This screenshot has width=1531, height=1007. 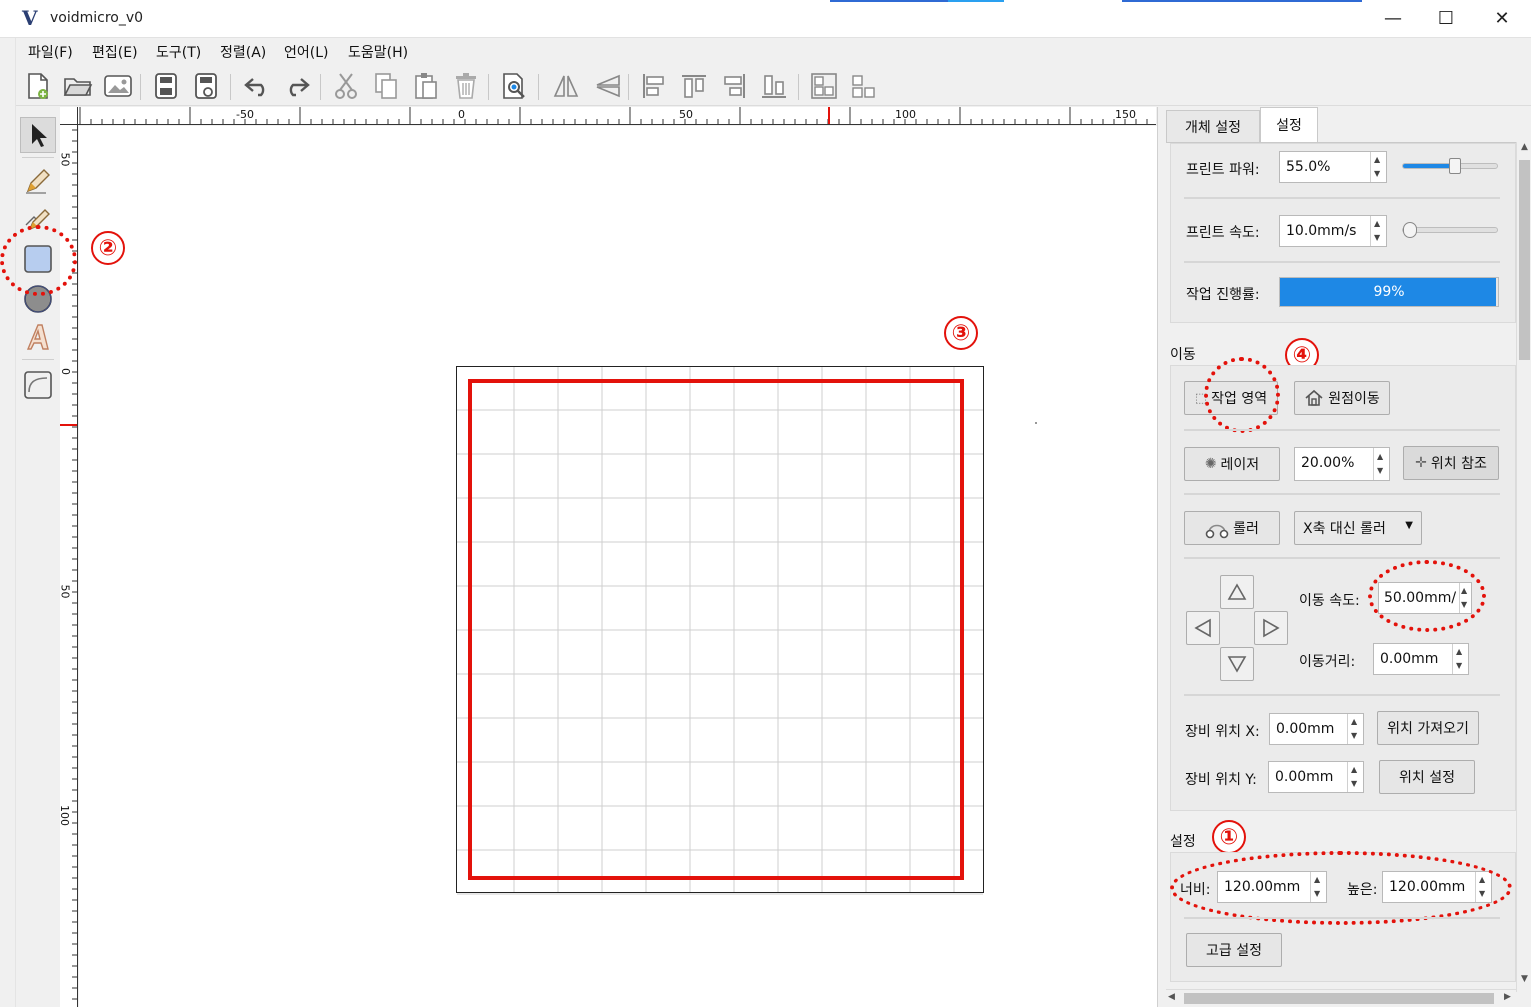 I want to click on print-power-slider, so click(x=1450, y=166).